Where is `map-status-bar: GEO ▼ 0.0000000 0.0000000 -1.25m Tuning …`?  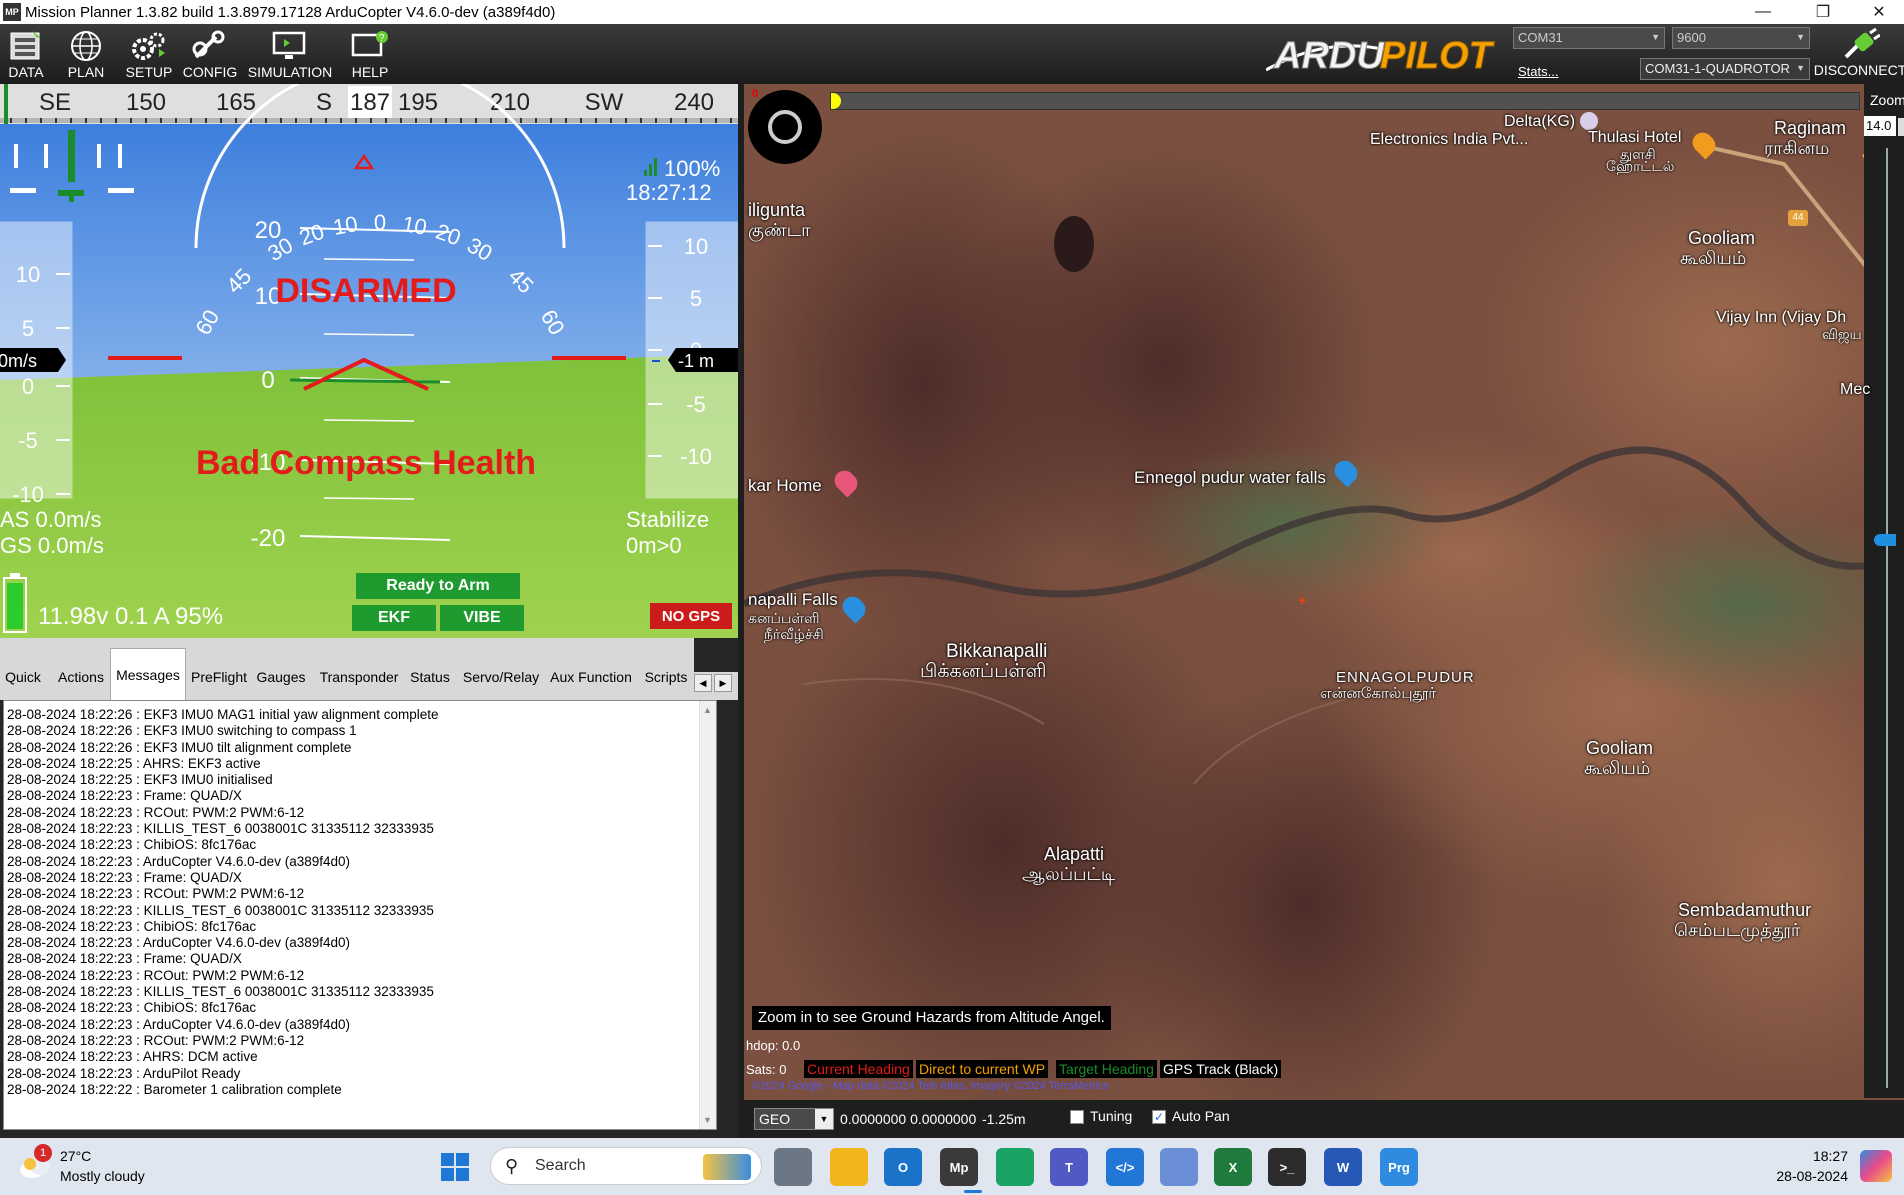
map-status-bar: GEO ▼ 0.0000000 0.0000000 -1.25m Tuning … is located at coordinates (1324, 1119).